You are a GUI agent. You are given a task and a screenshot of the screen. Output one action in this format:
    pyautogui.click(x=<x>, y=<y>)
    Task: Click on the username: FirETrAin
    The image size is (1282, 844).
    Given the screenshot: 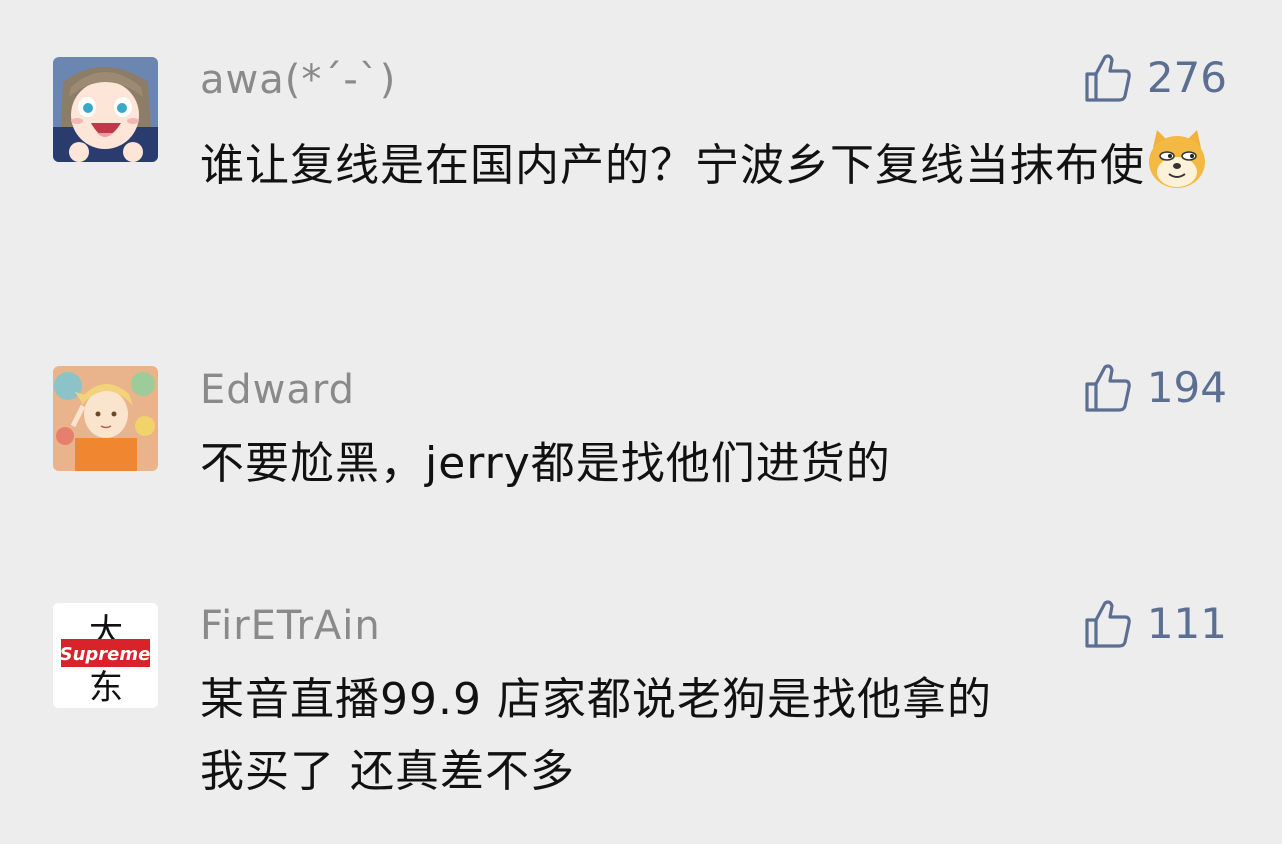 What is the action you would take?
    pyautogui.click(x=290, y=626)
    